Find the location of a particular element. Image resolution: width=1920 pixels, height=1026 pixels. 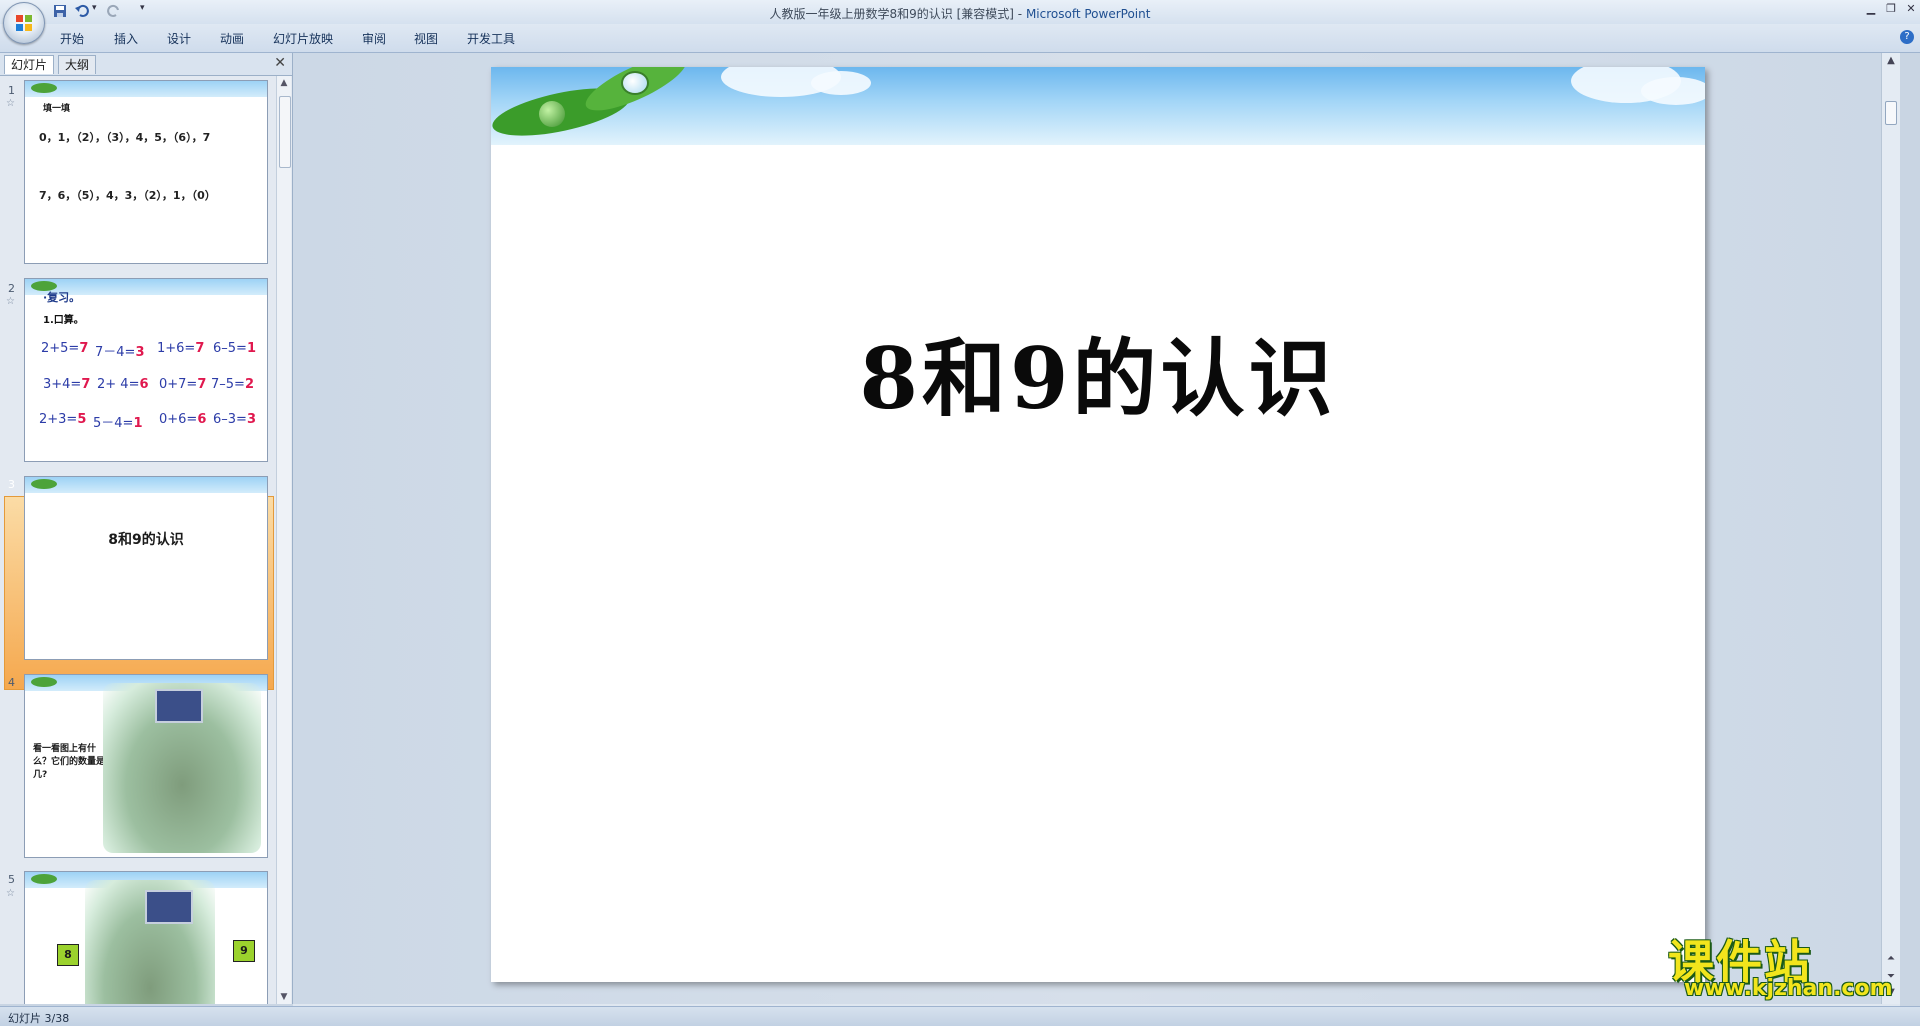

formula: 2+ 4=6 is located at coordinates (123, 384).